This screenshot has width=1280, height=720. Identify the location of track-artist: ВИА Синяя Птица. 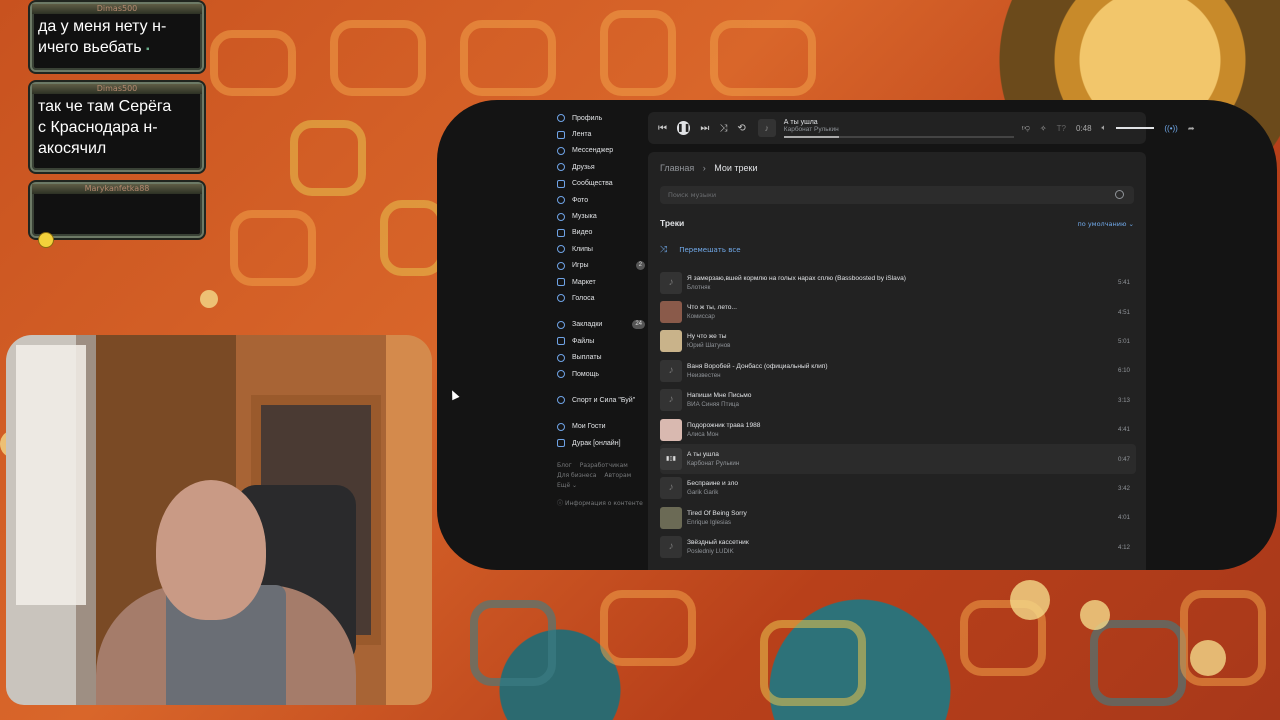
(902, 404).